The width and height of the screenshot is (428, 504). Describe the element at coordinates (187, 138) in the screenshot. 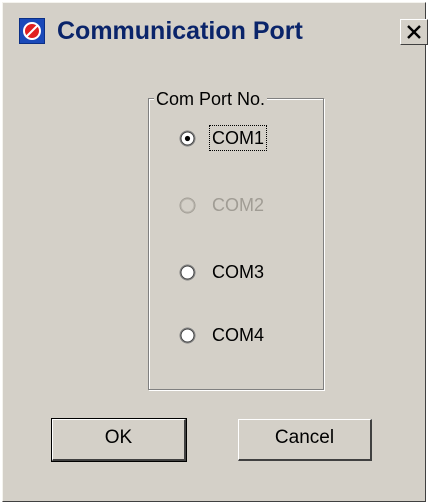

I see `radio-button-com1` at that location.